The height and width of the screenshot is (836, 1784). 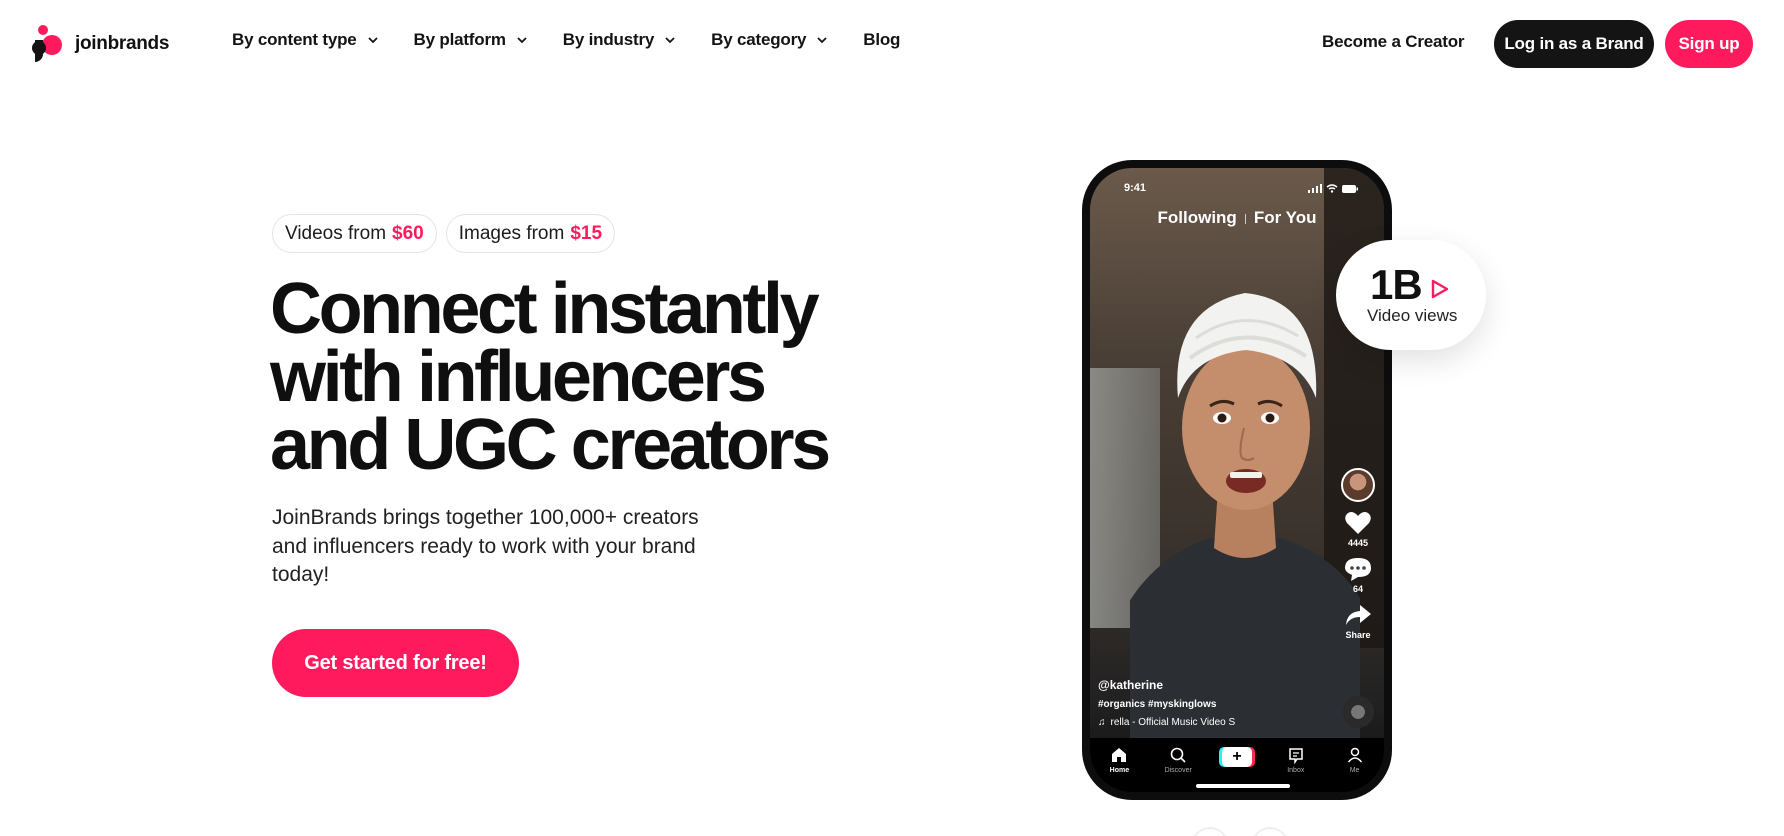 What do you see at coordinates (1358, 615) in the screenshot?
I see `share-icon` at bounding box center [1358, 615].